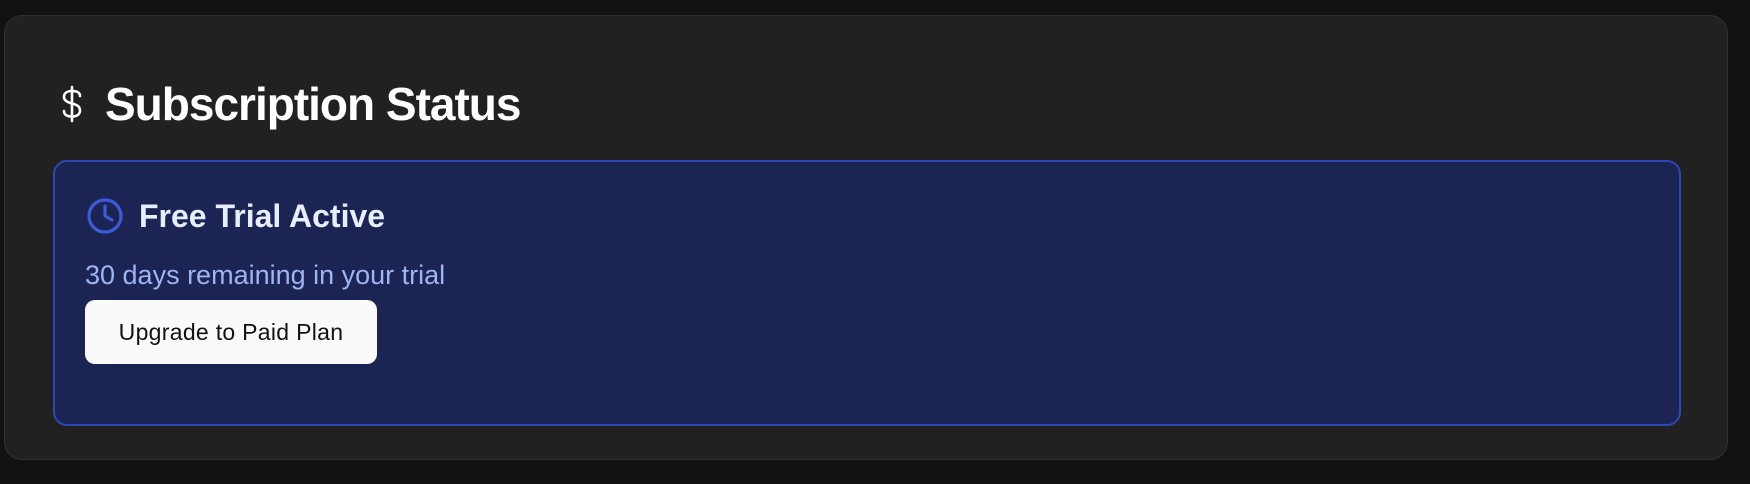 Image resolution: width=1750 pixels, height=484 pixels. Describe the element at coordinates (231, 332) in the screenshot. I see `upgrade-button: Upgrade to Paid Plan` at that location.